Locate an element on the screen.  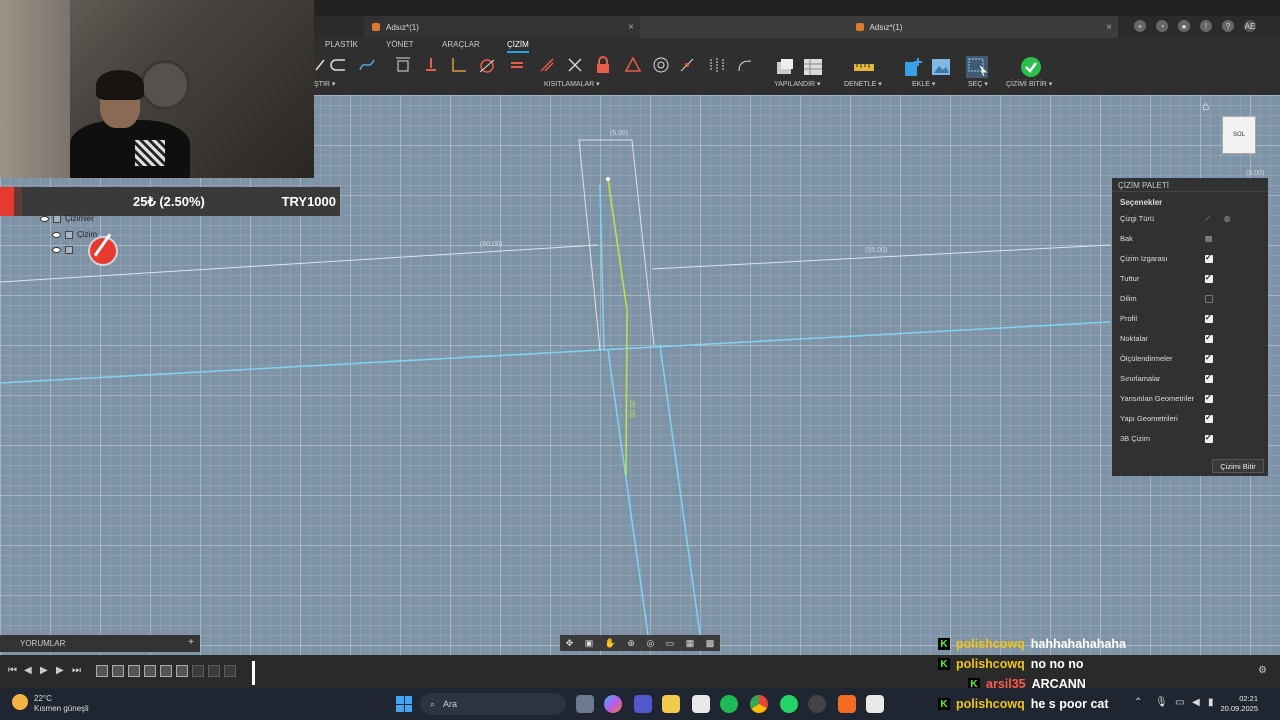
concentric-constraint-icon is located at coordinates (661, 65).